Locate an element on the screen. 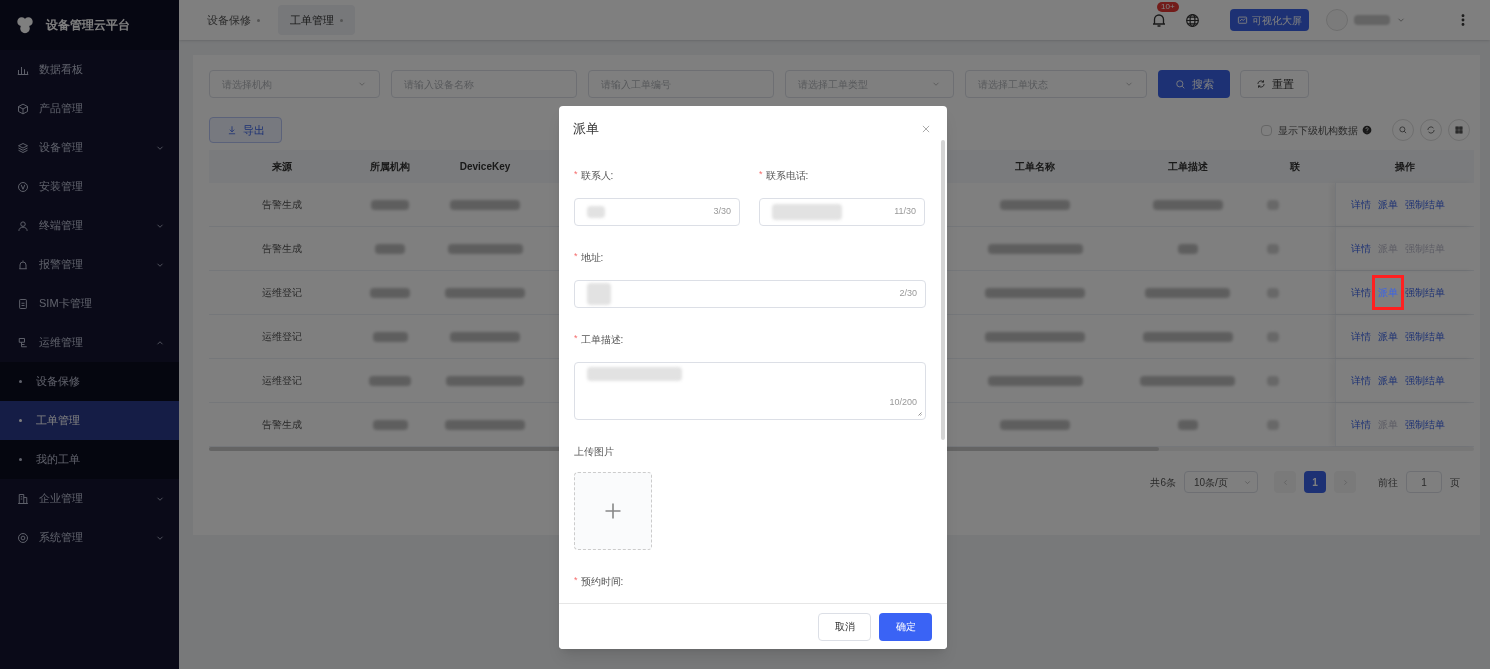  tab: 工单管理 is located at coordinates (316, 20).